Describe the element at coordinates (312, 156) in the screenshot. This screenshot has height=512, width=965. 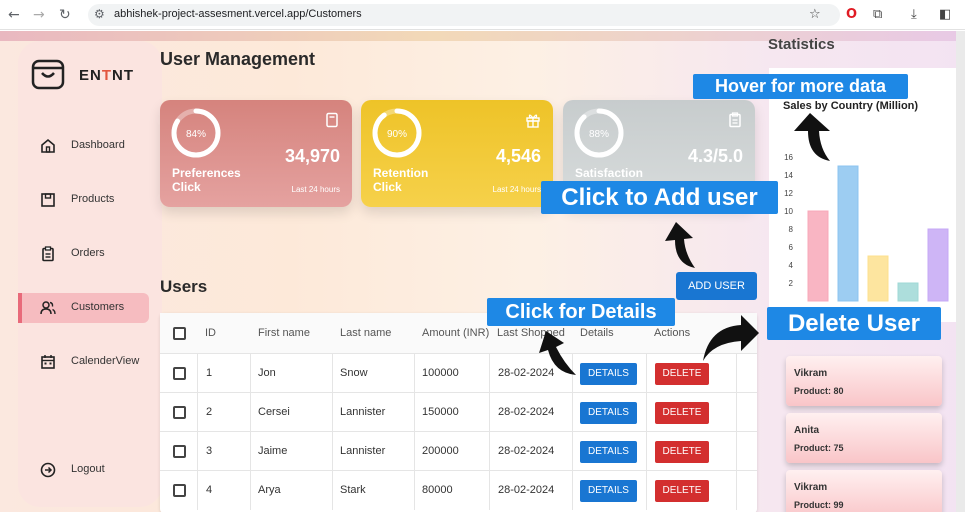
I see `kpi-value: 34,970` at that location.